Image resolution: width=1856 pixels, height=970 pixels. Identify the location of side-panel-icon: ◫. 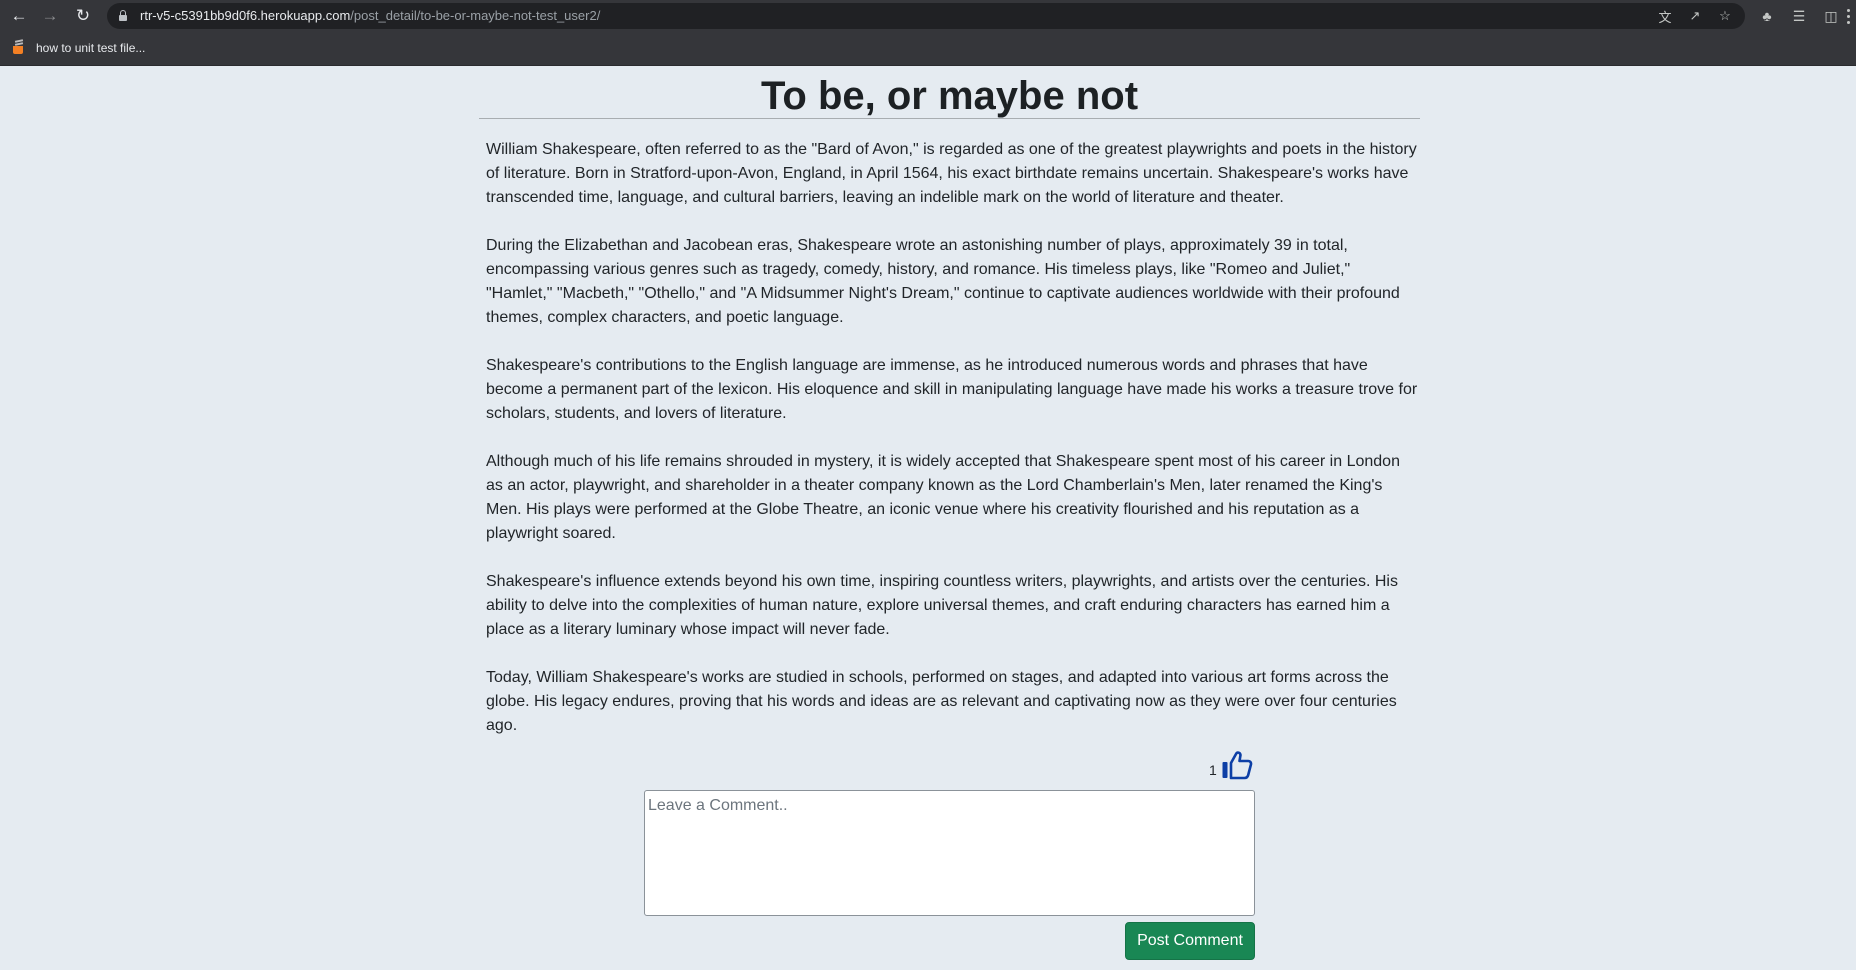
(1831, 16).